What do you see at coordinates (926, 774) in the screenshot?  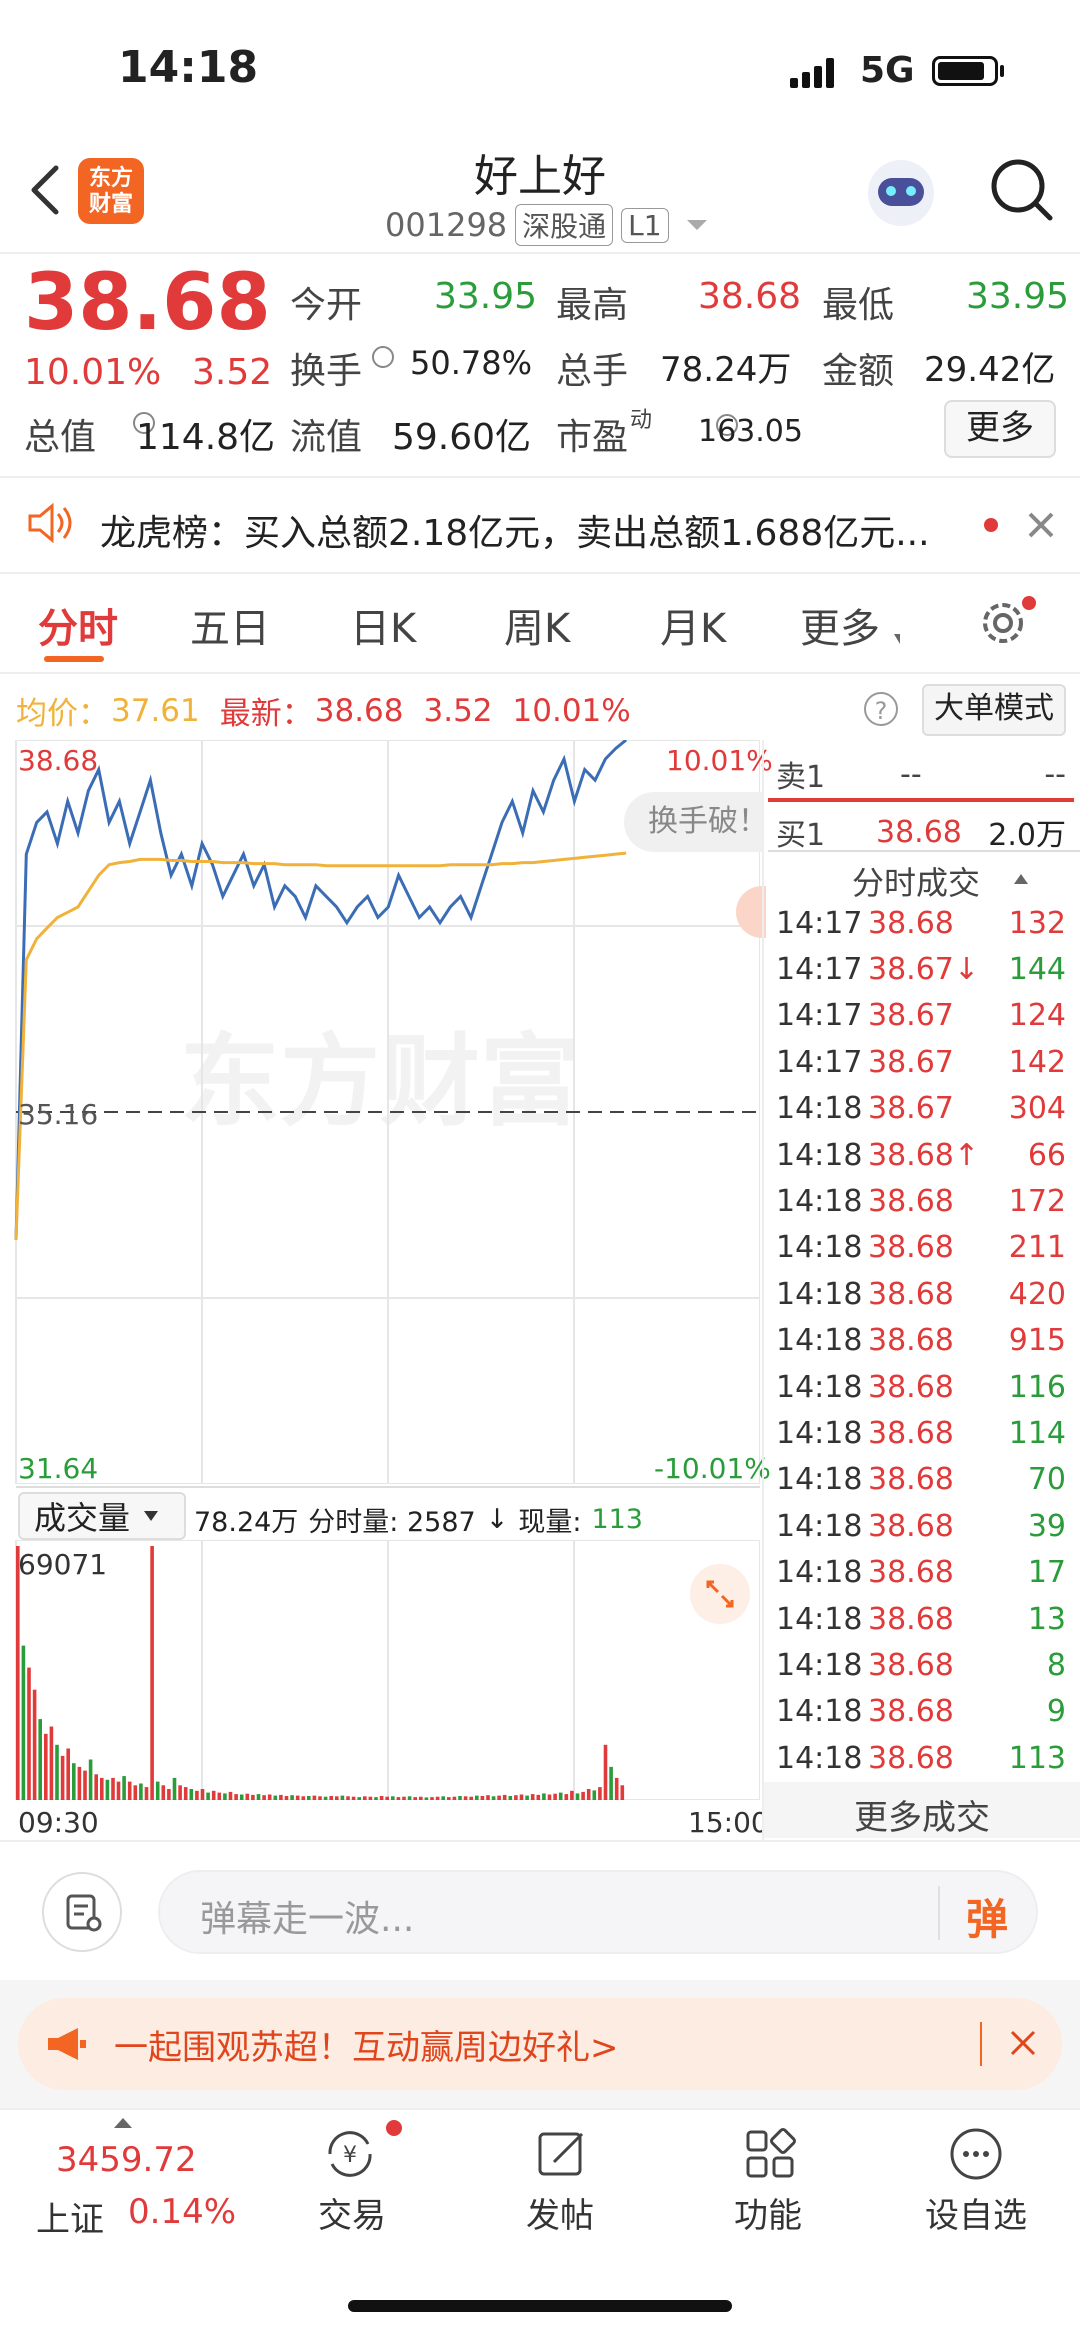 I see `sell1-row: 卖1 -- --` at bounding box center [926, 774].